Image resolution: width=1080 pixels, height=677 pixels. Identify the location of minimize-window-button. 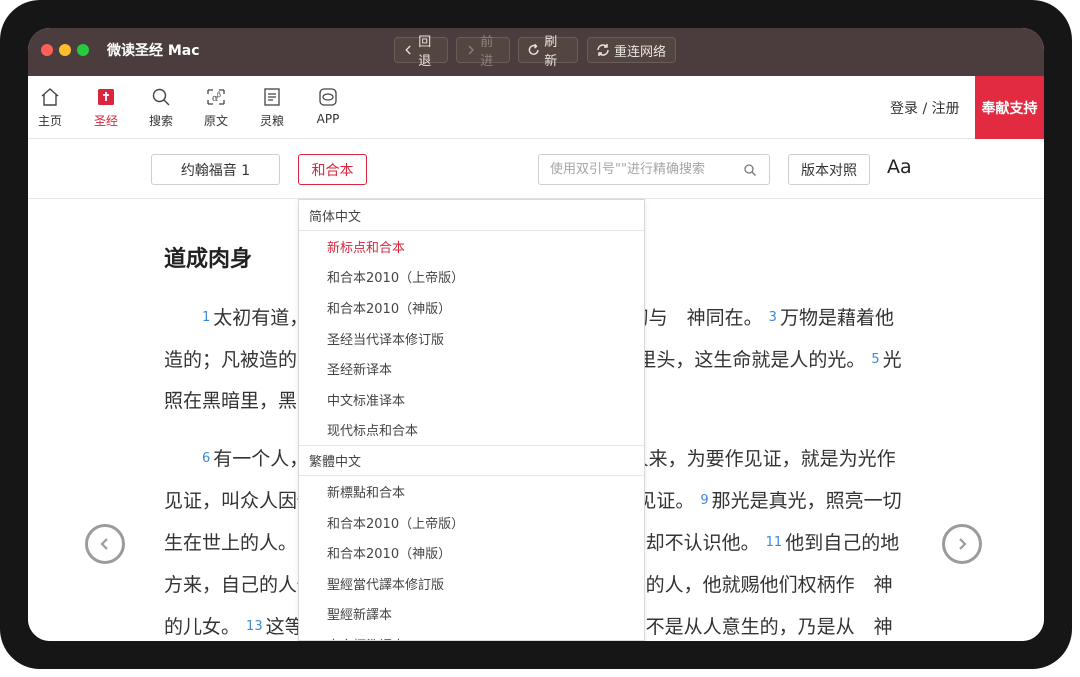
(65, 50).